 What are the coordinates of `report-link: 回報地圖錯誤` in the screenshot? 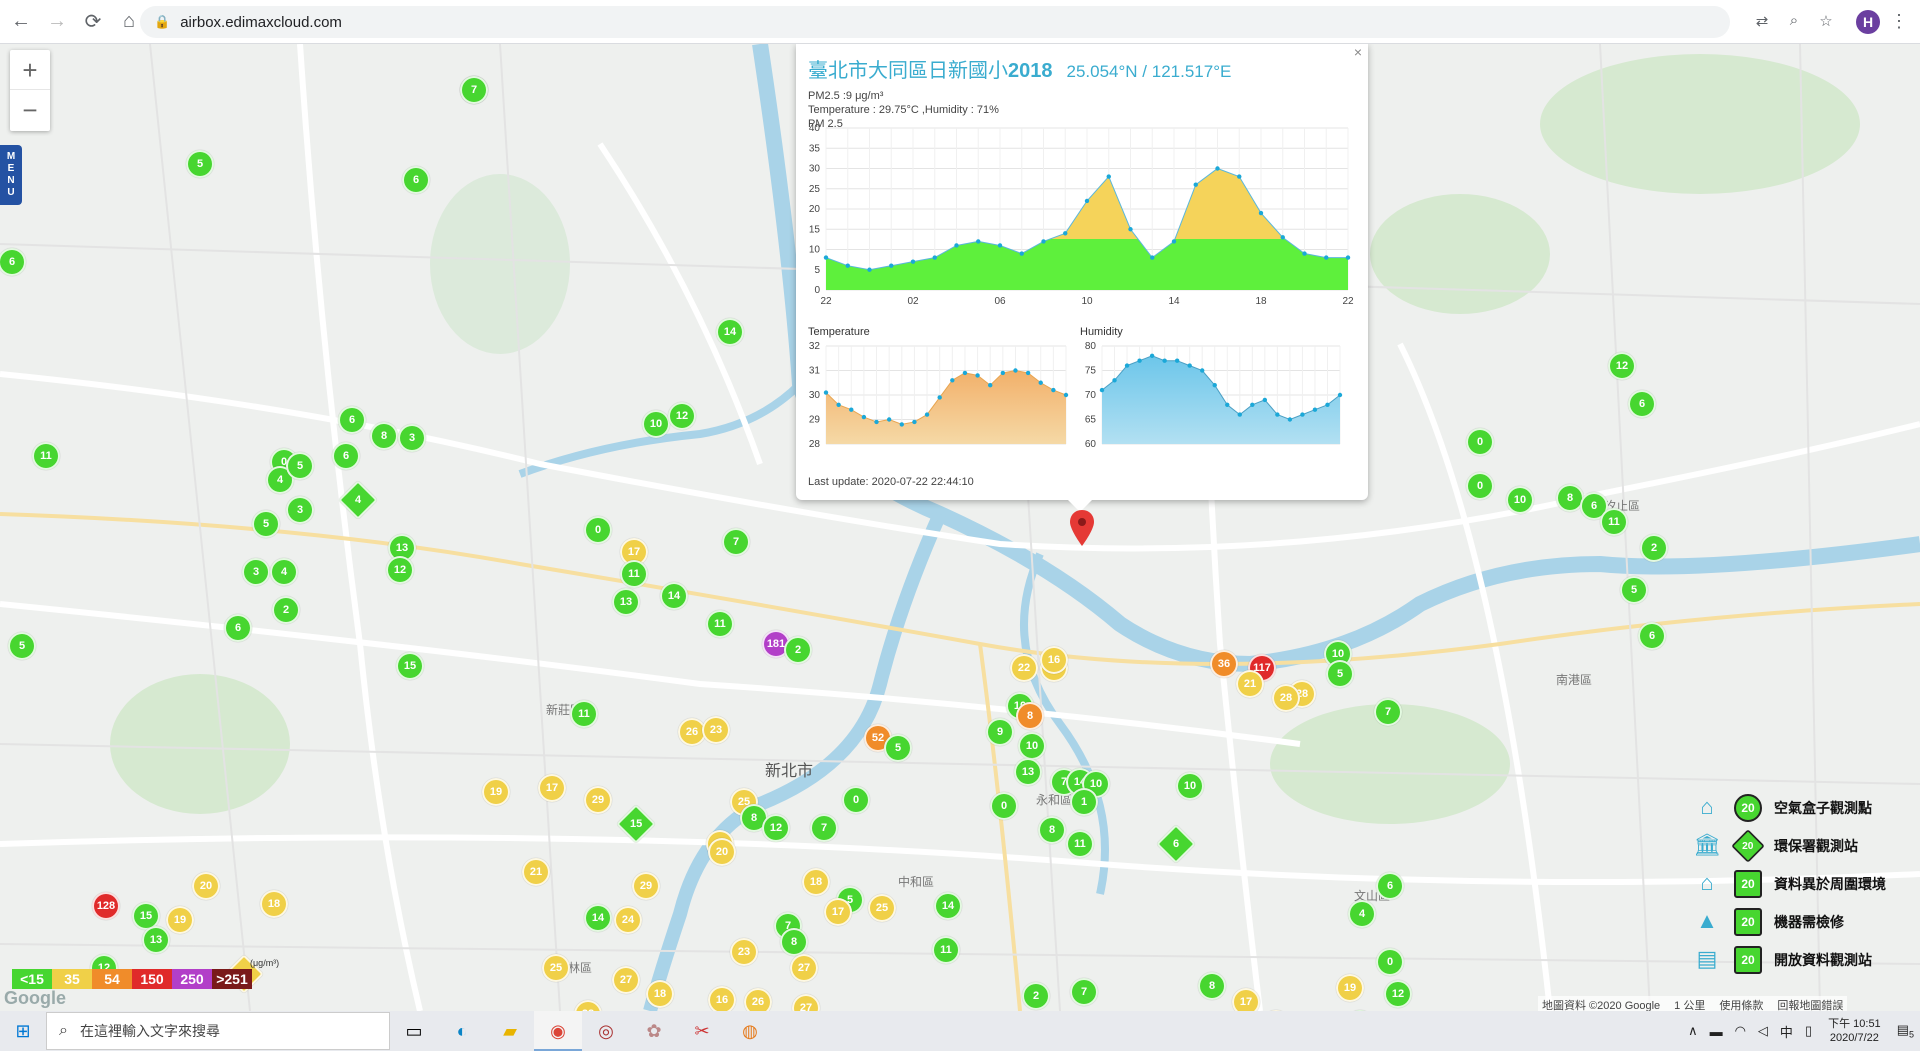 It's located at (1810, 1004).